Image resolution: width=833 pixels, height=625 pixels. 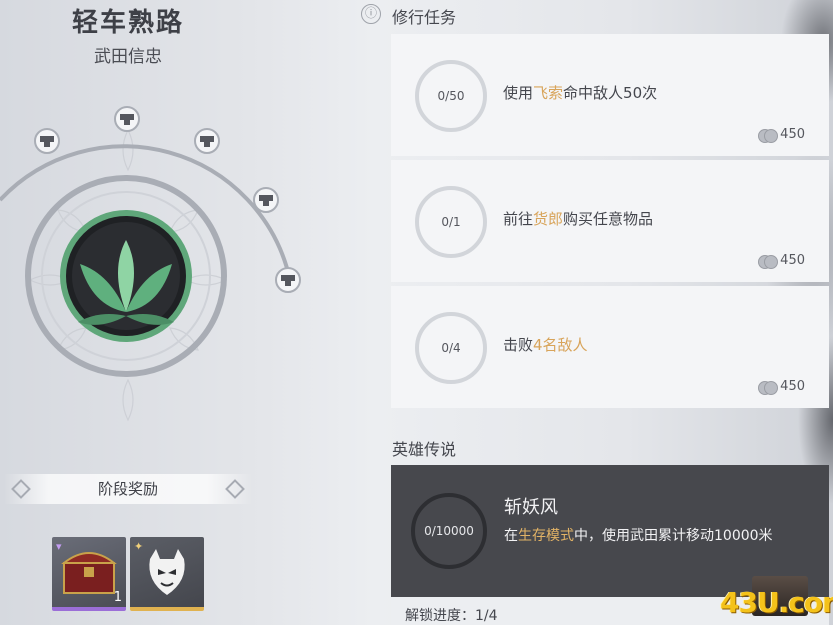 What do you see at coordinates (451, 96) in the screenshot?
I see `task-progress-ring: 0/50` at bounding box center [451, 96].